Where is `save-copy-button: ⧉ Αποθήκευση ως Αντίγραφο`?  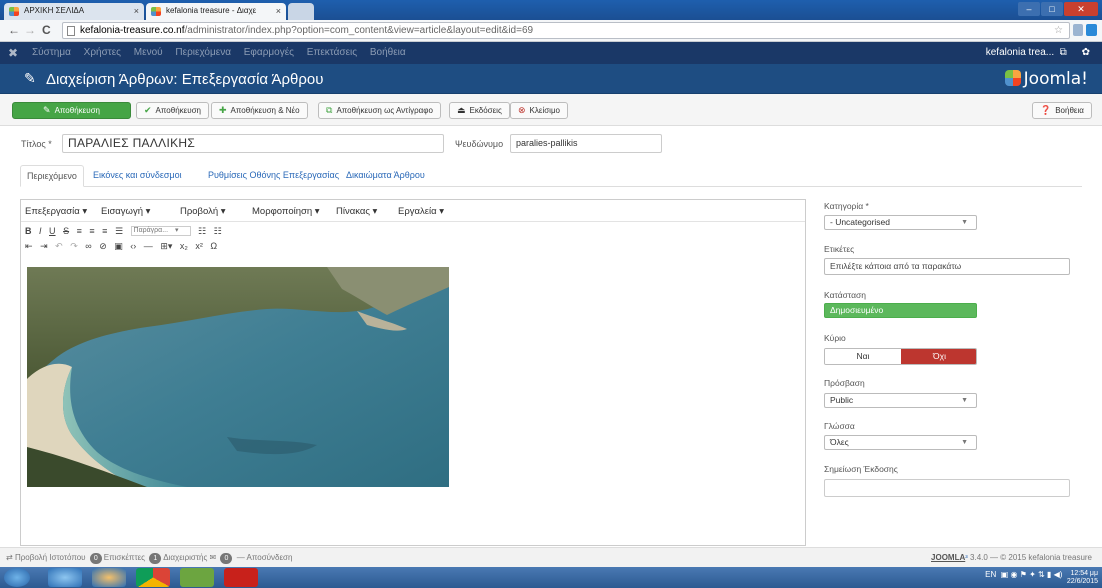 save-copy-button: ⧉ Αποθήκευση ως Αντίγραφο is located at coordinates (379, 110).